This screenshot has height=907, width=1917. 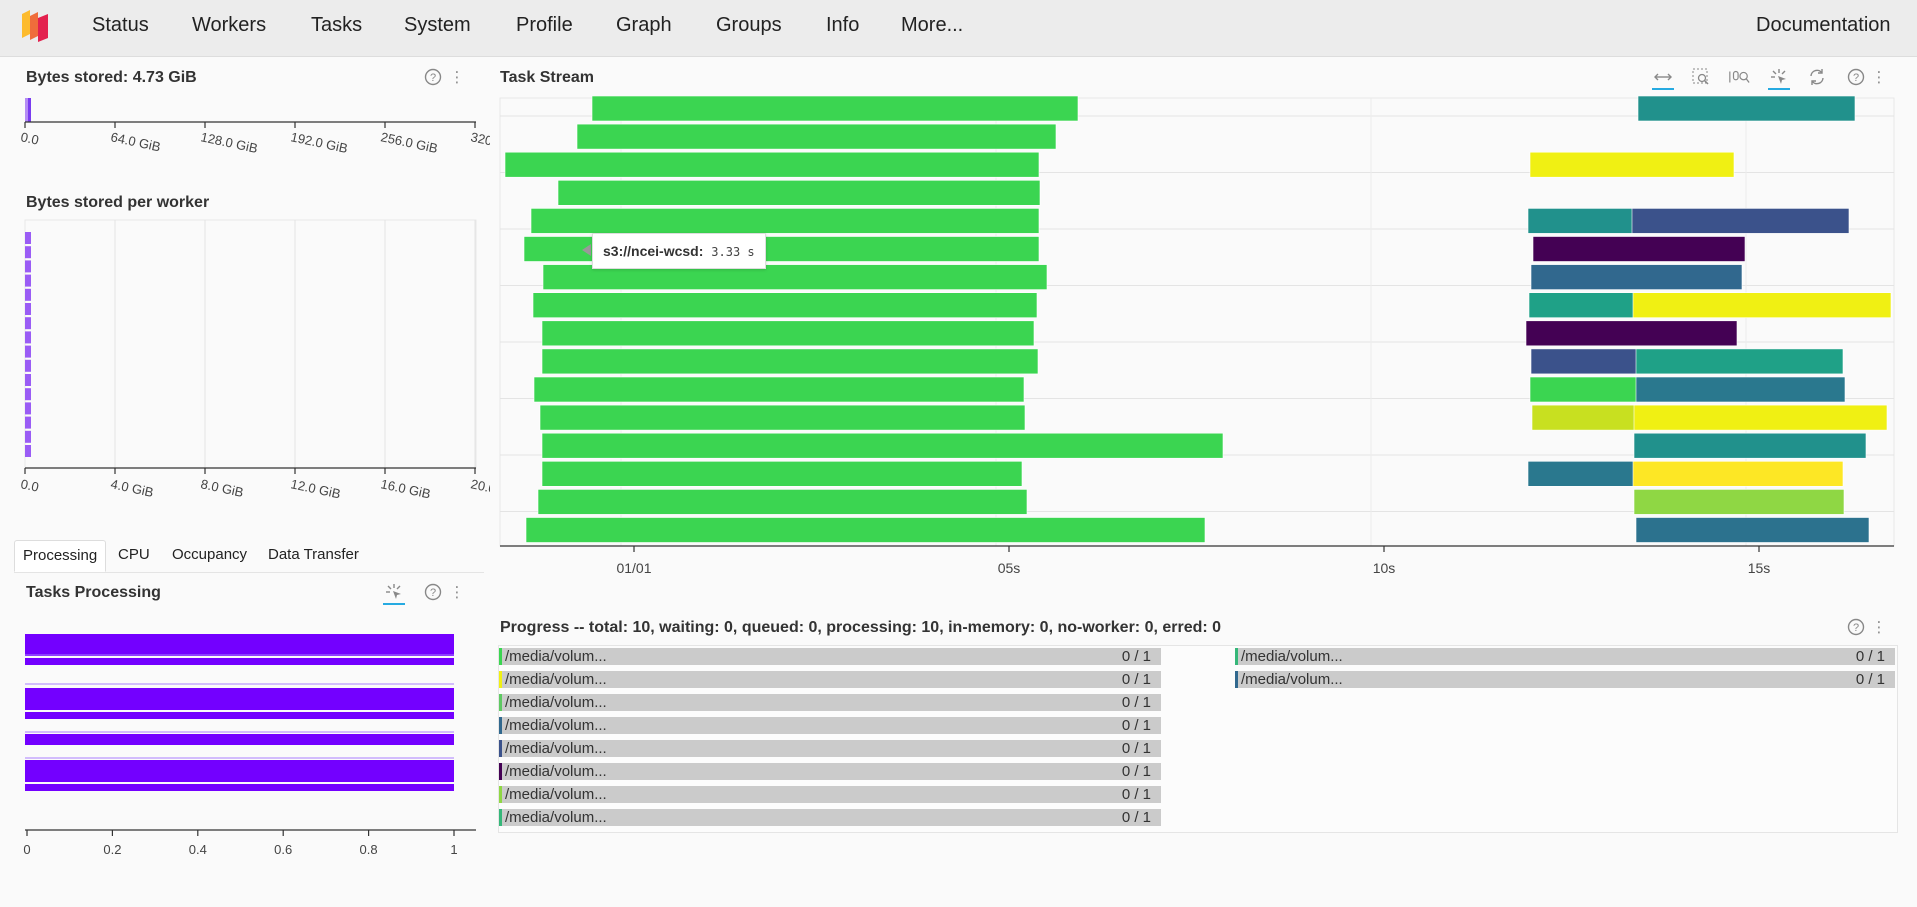 What do you see at coordinates (313, 555) in the screenshot?
I see `tab-data-transfer: Data Transfer` at bounding box center [313, 555].